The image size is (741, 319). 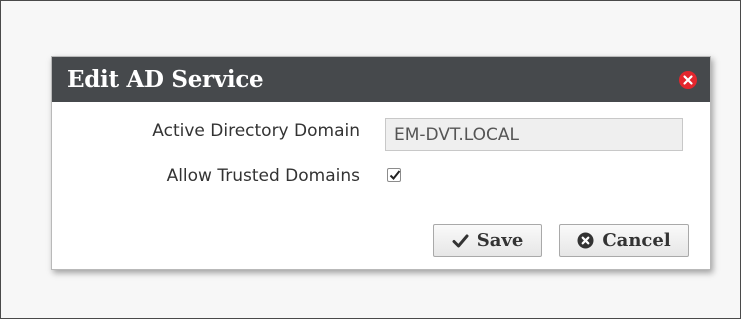 What do you see at coordinates (263, 176) in the screenshot?
I see `trusted-domains-label: Allow Trusted Domains` at bounding box center [263, 176].